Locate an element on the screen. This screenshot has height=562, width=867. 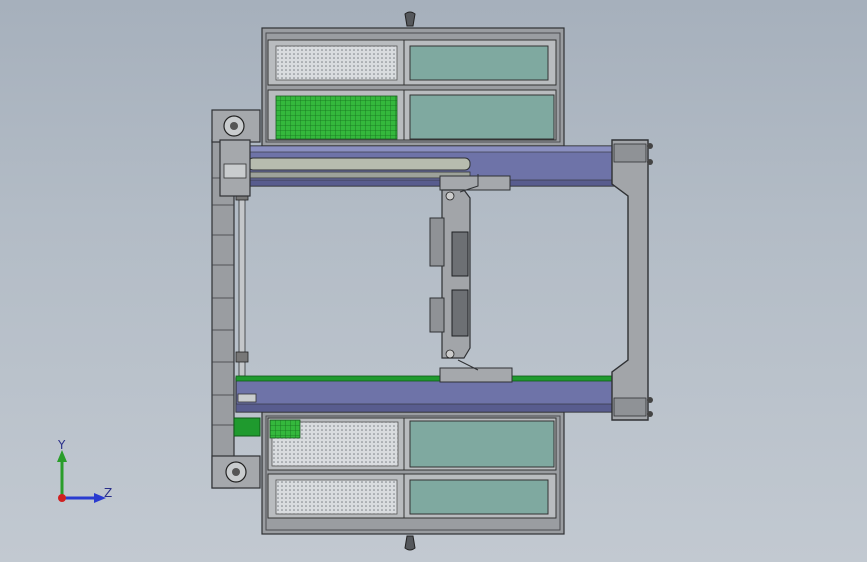
z-axis-label: Z is located at coordinates (108, 493).